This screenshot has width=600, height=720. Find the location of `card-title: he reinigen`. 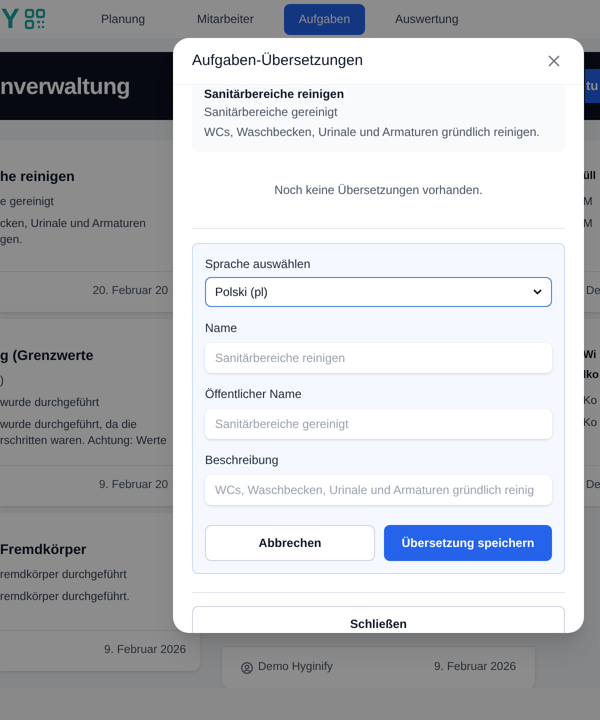

card-title: he reinigen is located at coordinates (37, 176).